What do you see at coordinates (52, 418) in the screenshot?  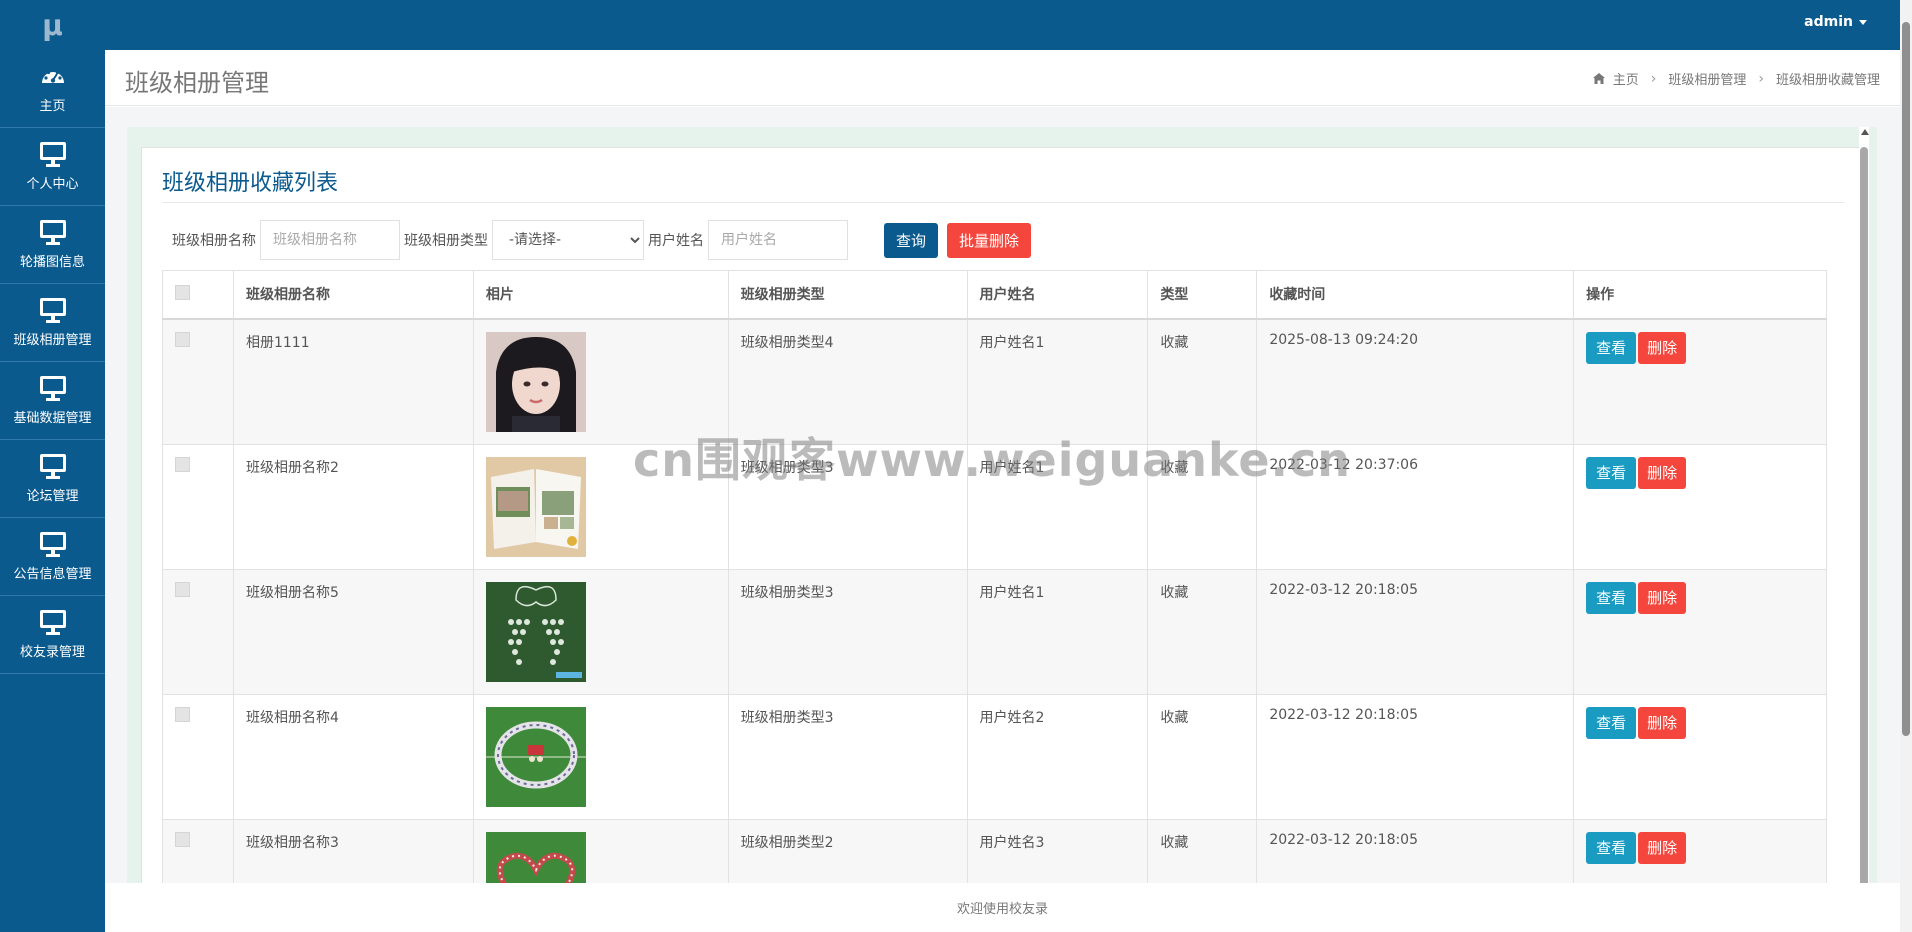 I see `sidebar-item-label: 基础数据管理` at bounding box center [52, 418].